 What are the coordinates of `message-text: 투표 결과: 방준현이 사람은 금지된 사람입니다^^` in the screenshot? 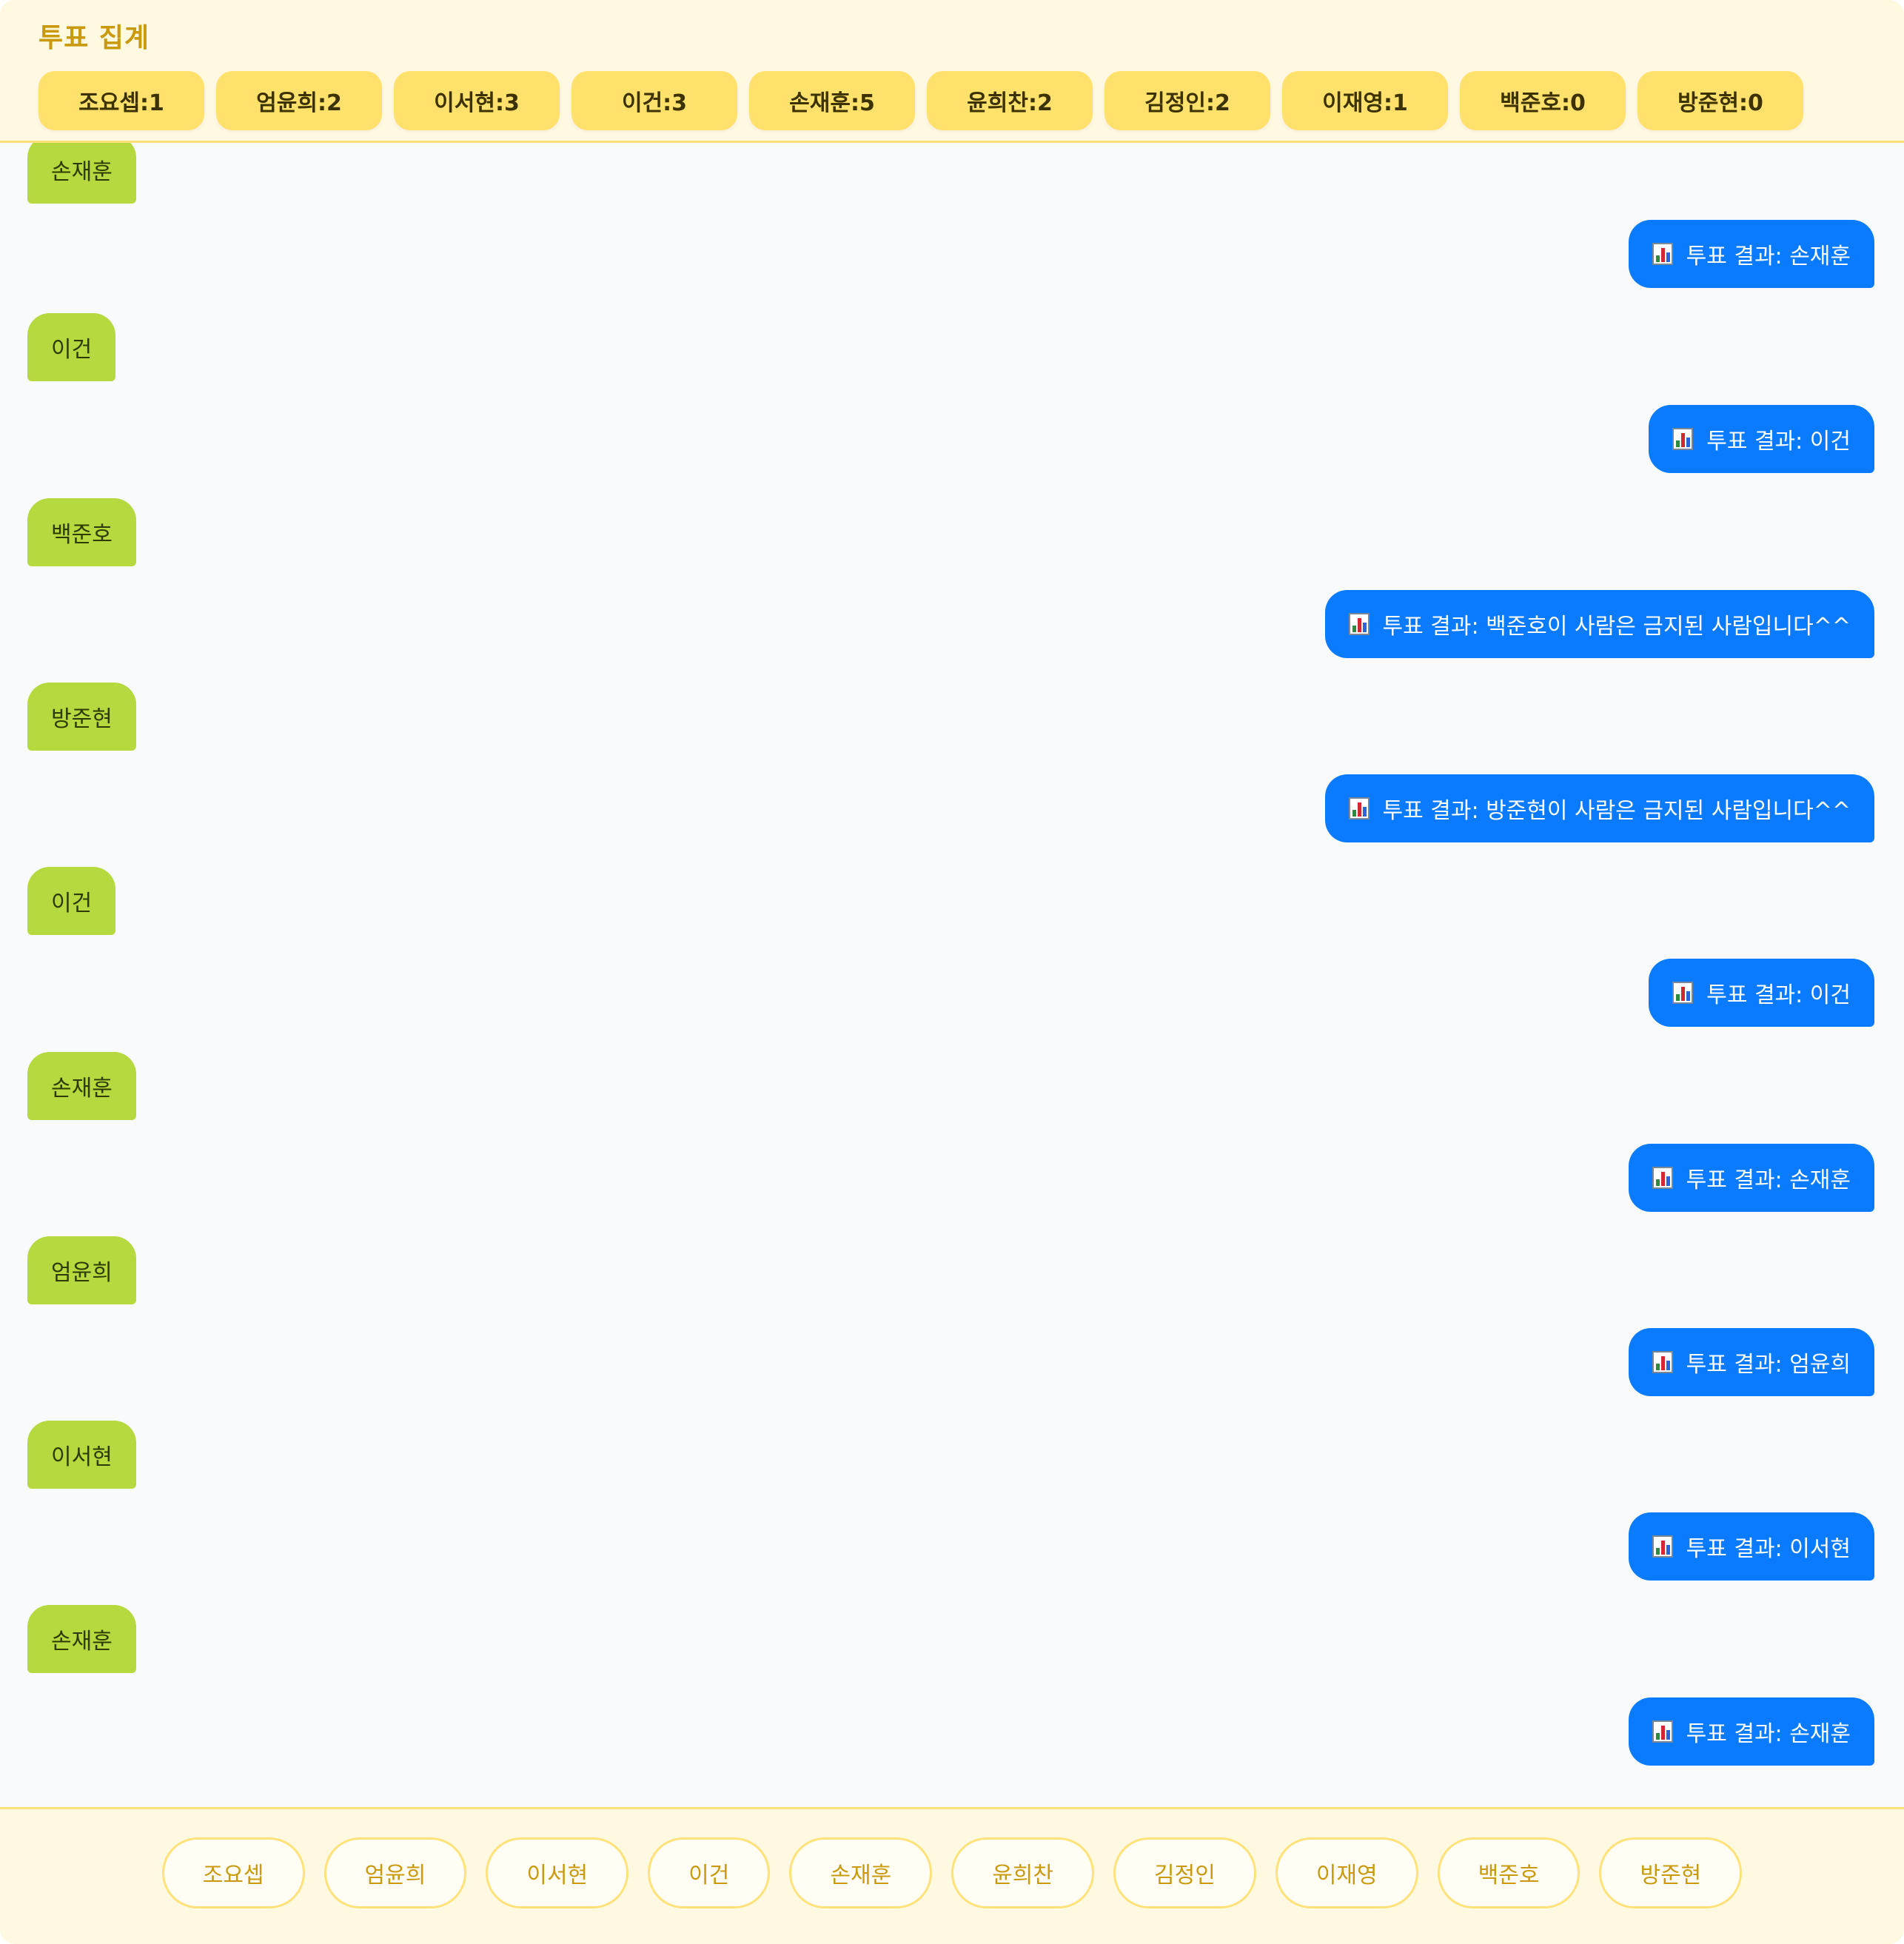 It's located at (1617, 811).